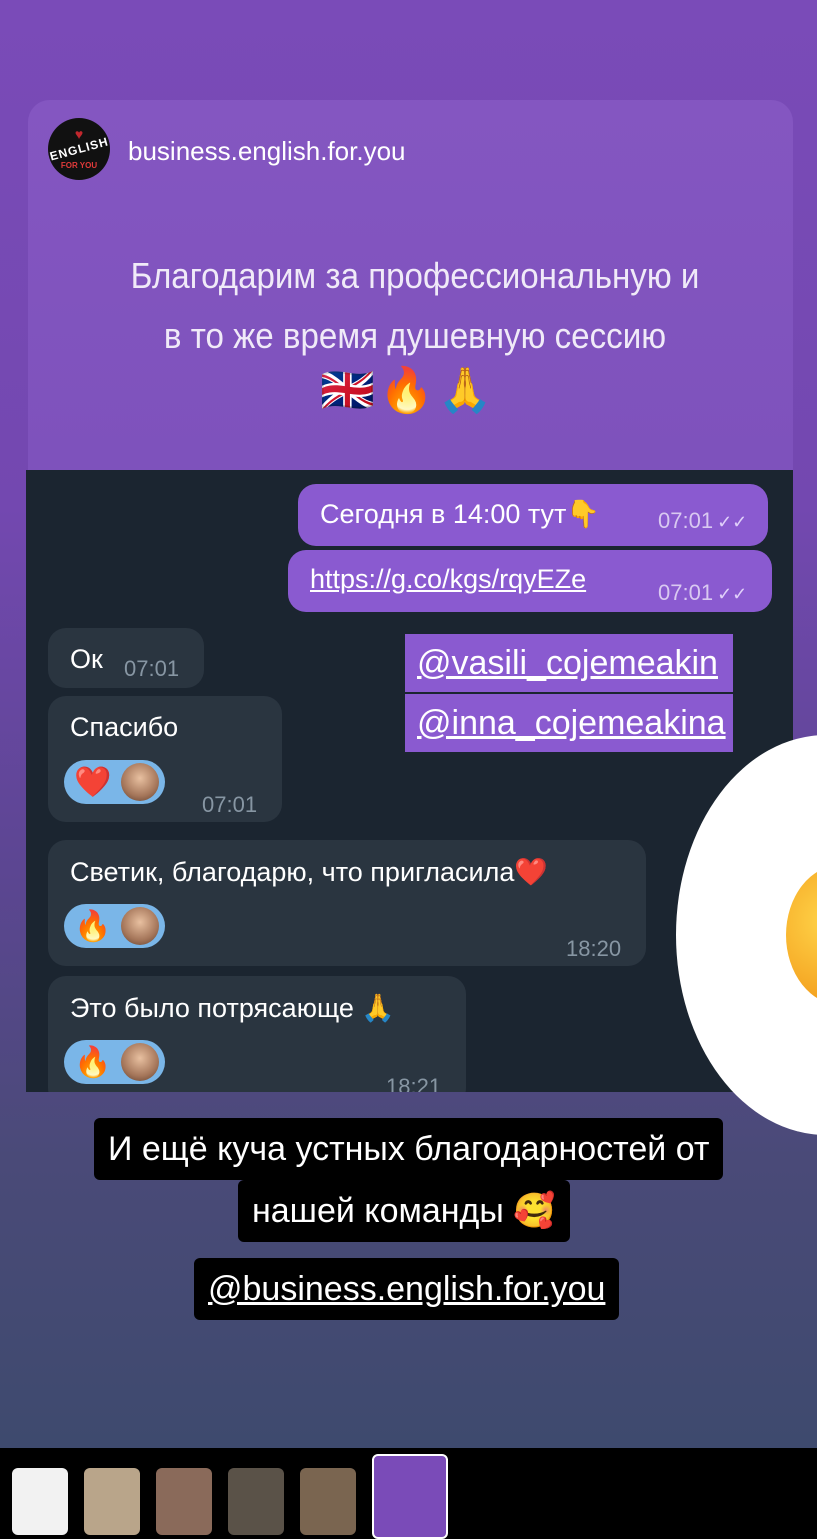 The width and height of the screenshot is (817, 1539). What do you see at coordinates (165, 759) in the screenshot?
I see `message-bubble-incoming: Спасибо ❤️ 07:01` at bounding box center [165, 759].